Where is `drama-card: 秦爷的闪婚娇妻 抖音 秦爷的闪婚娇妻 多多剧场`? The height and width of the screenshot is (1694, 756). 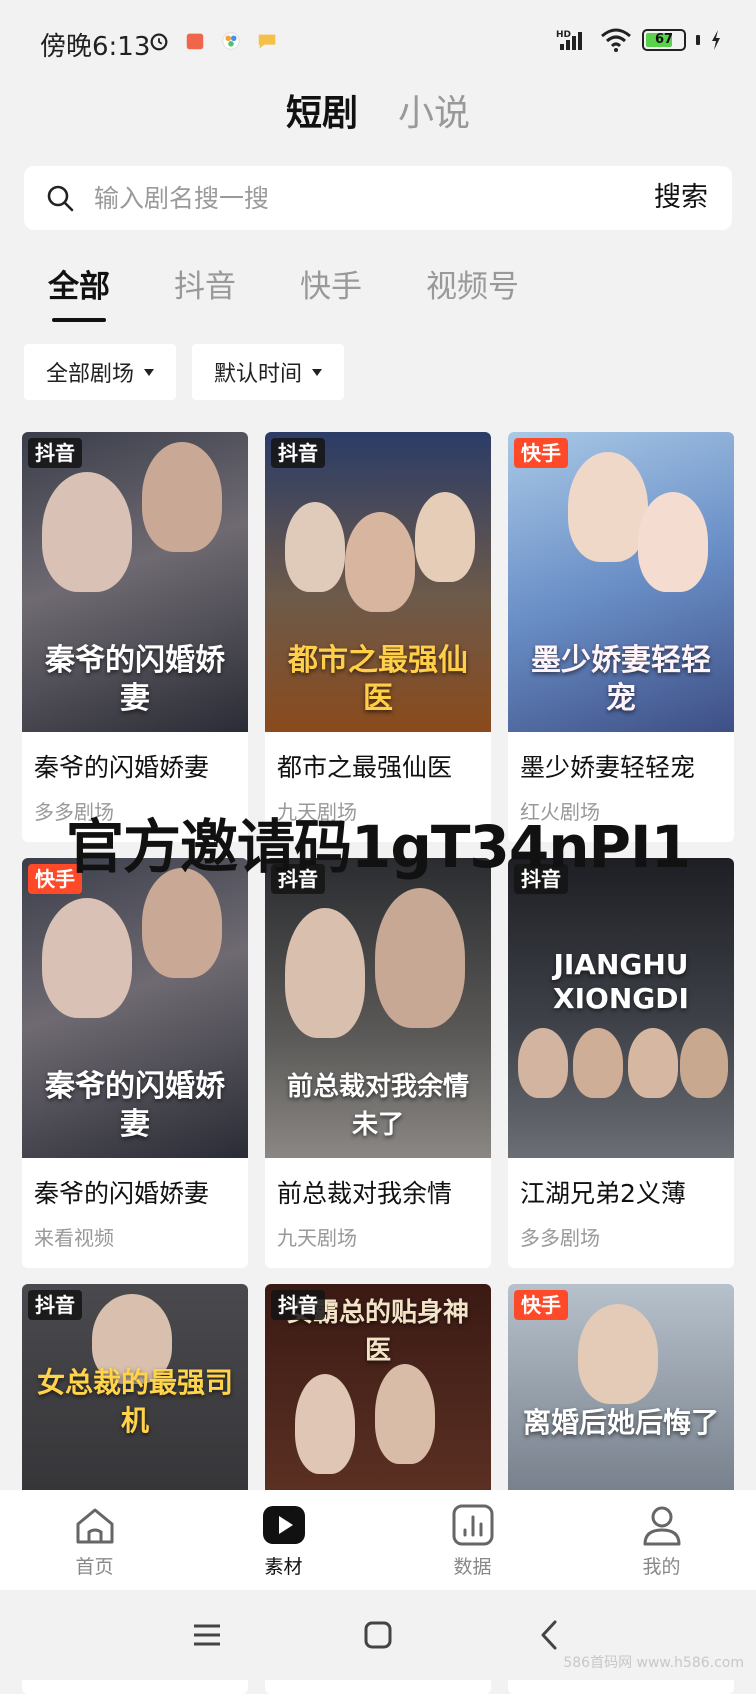 drama-card: 秦爷的闪婚娇妻 抖音 秦爷的闪婚娇妻 多多剧场 is located at coordinates (135, 637).